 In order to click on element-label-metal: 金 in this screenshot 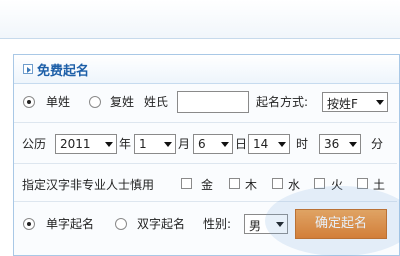, I will do `click(207, 185)`.